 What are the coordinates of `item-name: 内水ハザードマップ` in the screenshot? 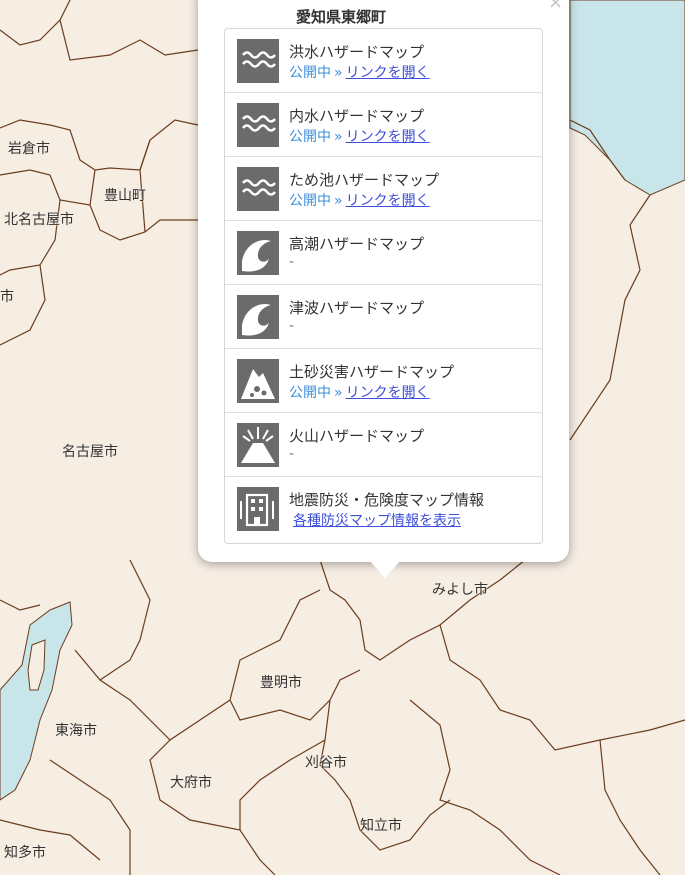 It's located at (357, 116).